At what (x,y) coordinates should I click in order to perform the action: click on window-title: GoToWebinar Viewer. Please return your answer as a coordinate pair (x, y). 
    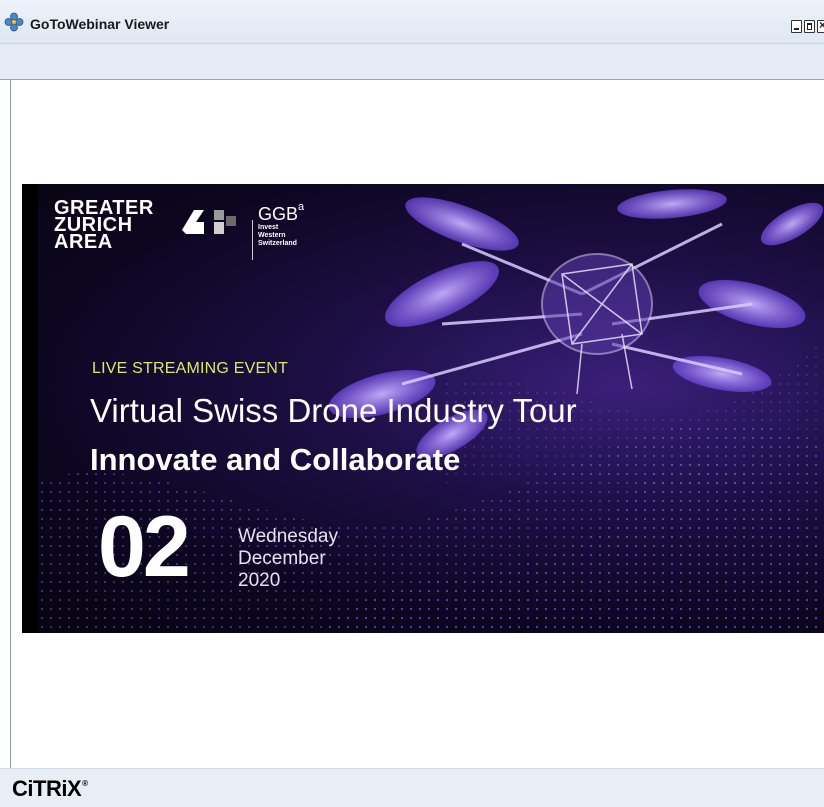
    Looking at the image, I should click on (100, 24).